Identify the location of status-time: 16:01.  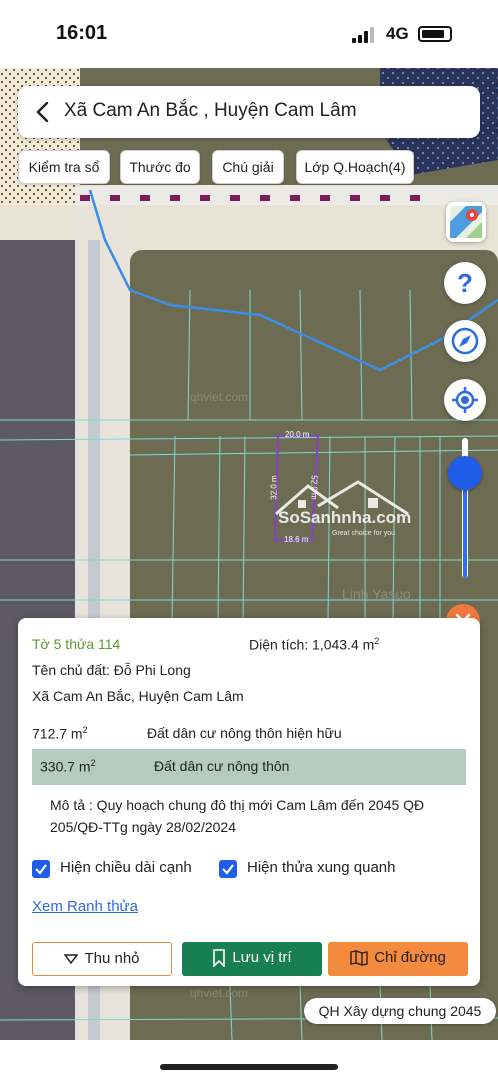
(82, 33).